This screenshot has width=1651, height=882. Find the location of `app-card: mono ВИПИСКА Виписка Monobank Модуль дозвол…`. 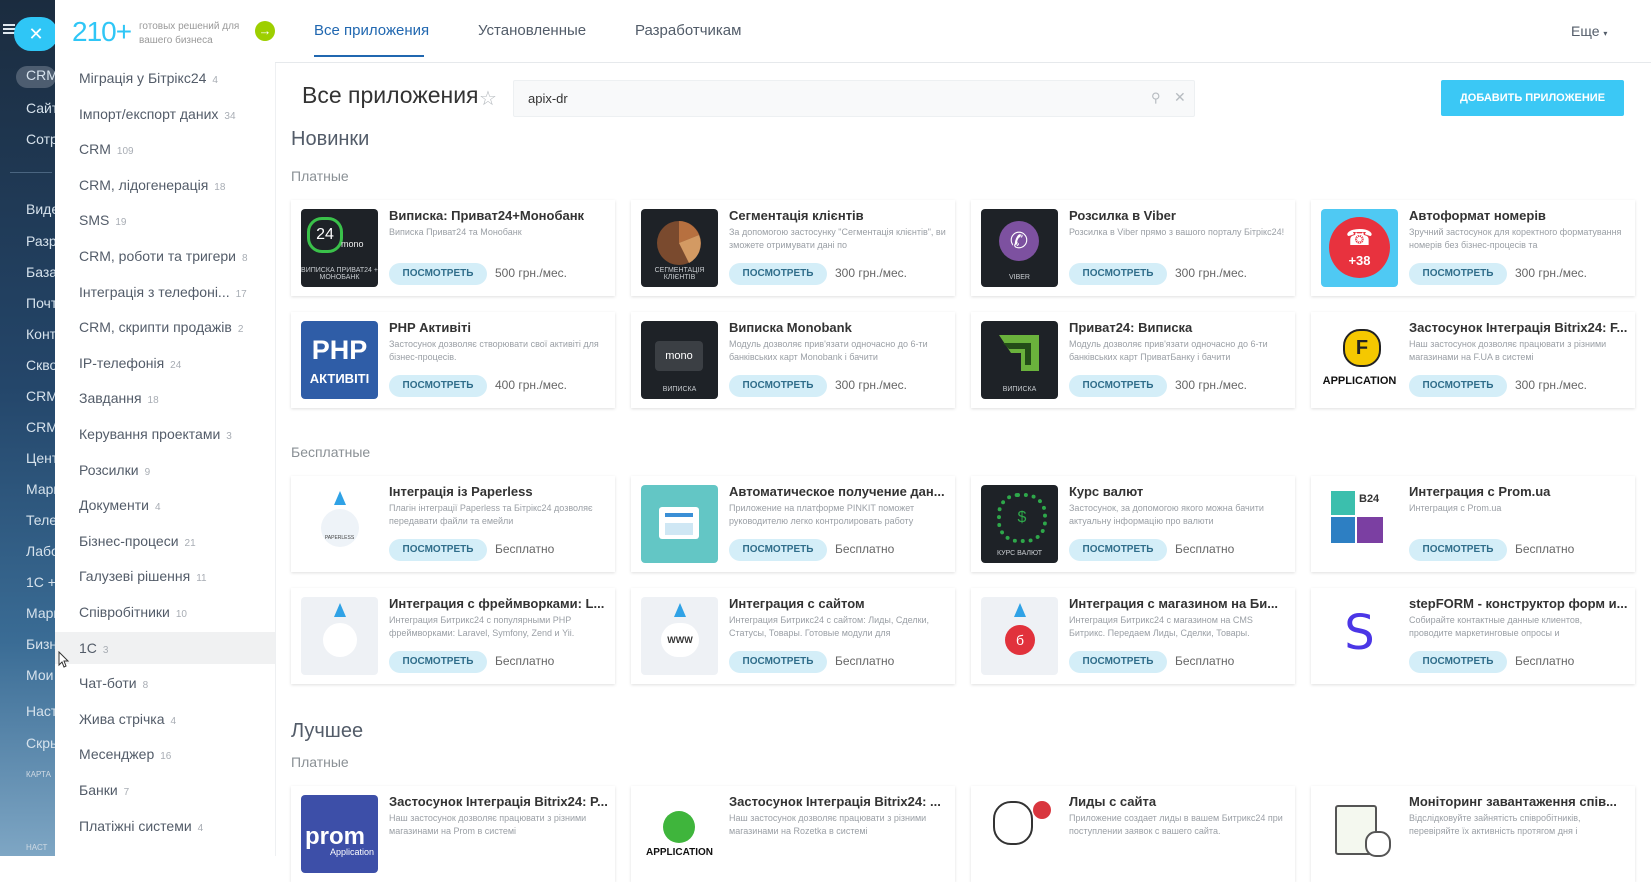

app-card: mono ВИПИСКА Виписка Monobank Модуль дозвол… is located at coordinates (793, 360).